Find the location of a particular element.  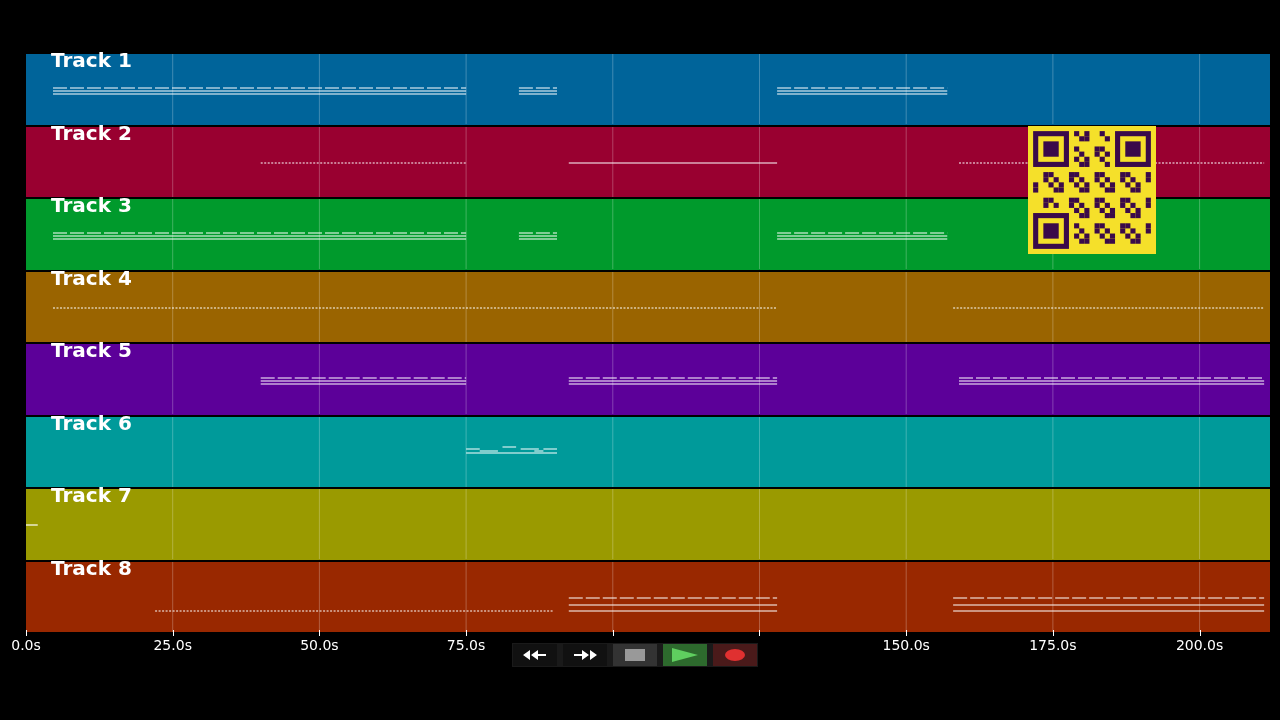

fast-forward-icon is located at coordinates (585, 655).